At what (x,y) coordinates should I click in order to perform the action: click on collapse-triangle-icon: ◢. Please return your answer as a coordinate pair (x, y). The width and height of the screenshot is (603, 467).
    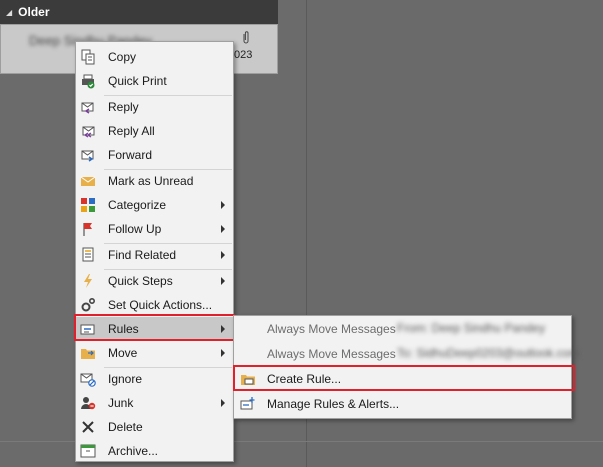
    Looking at the image, I should click on (9, 12).